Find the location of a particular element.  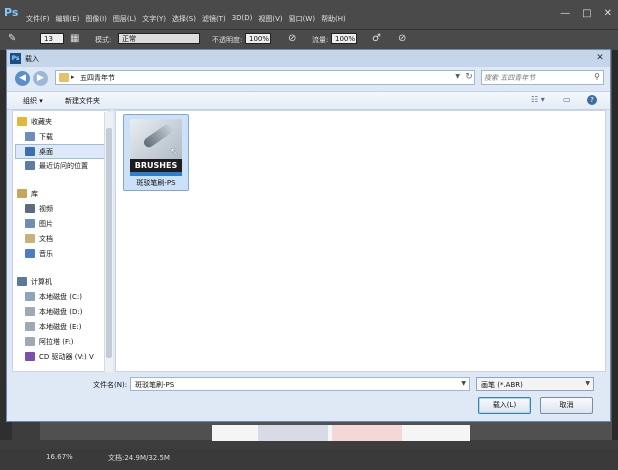

nav-drive-d: 本地磁盘 (D:) is located at coordinates (49, 311).